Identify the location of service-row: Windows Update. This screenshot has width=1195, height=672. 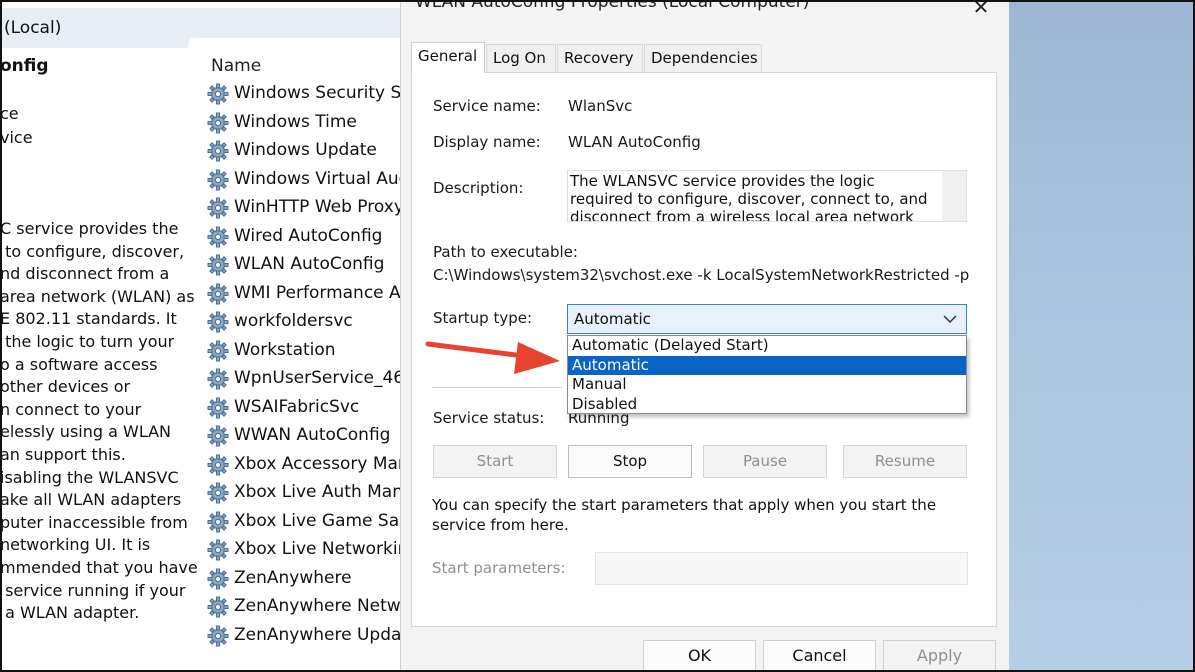
(313, 152).